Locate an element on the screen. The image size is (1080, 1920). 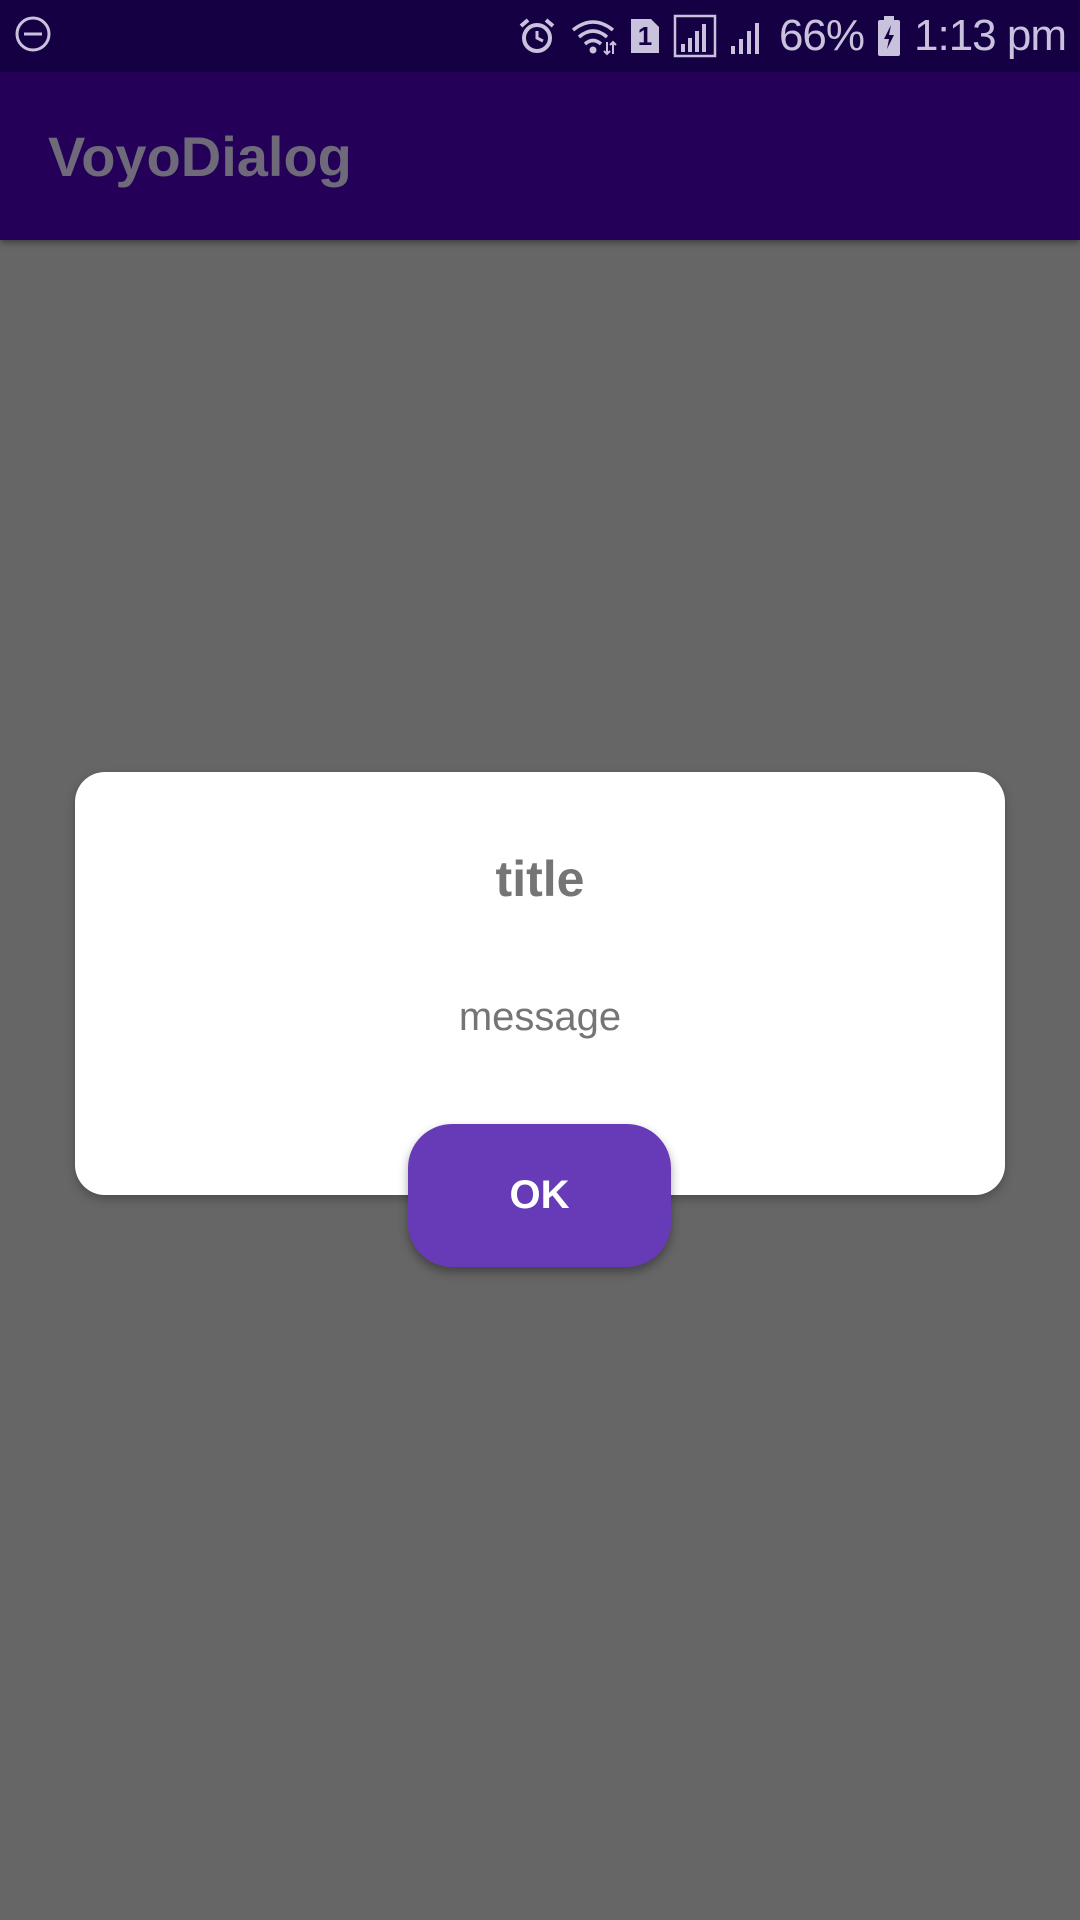
do-not-disturb-icon is located at coordinates (33, 36).